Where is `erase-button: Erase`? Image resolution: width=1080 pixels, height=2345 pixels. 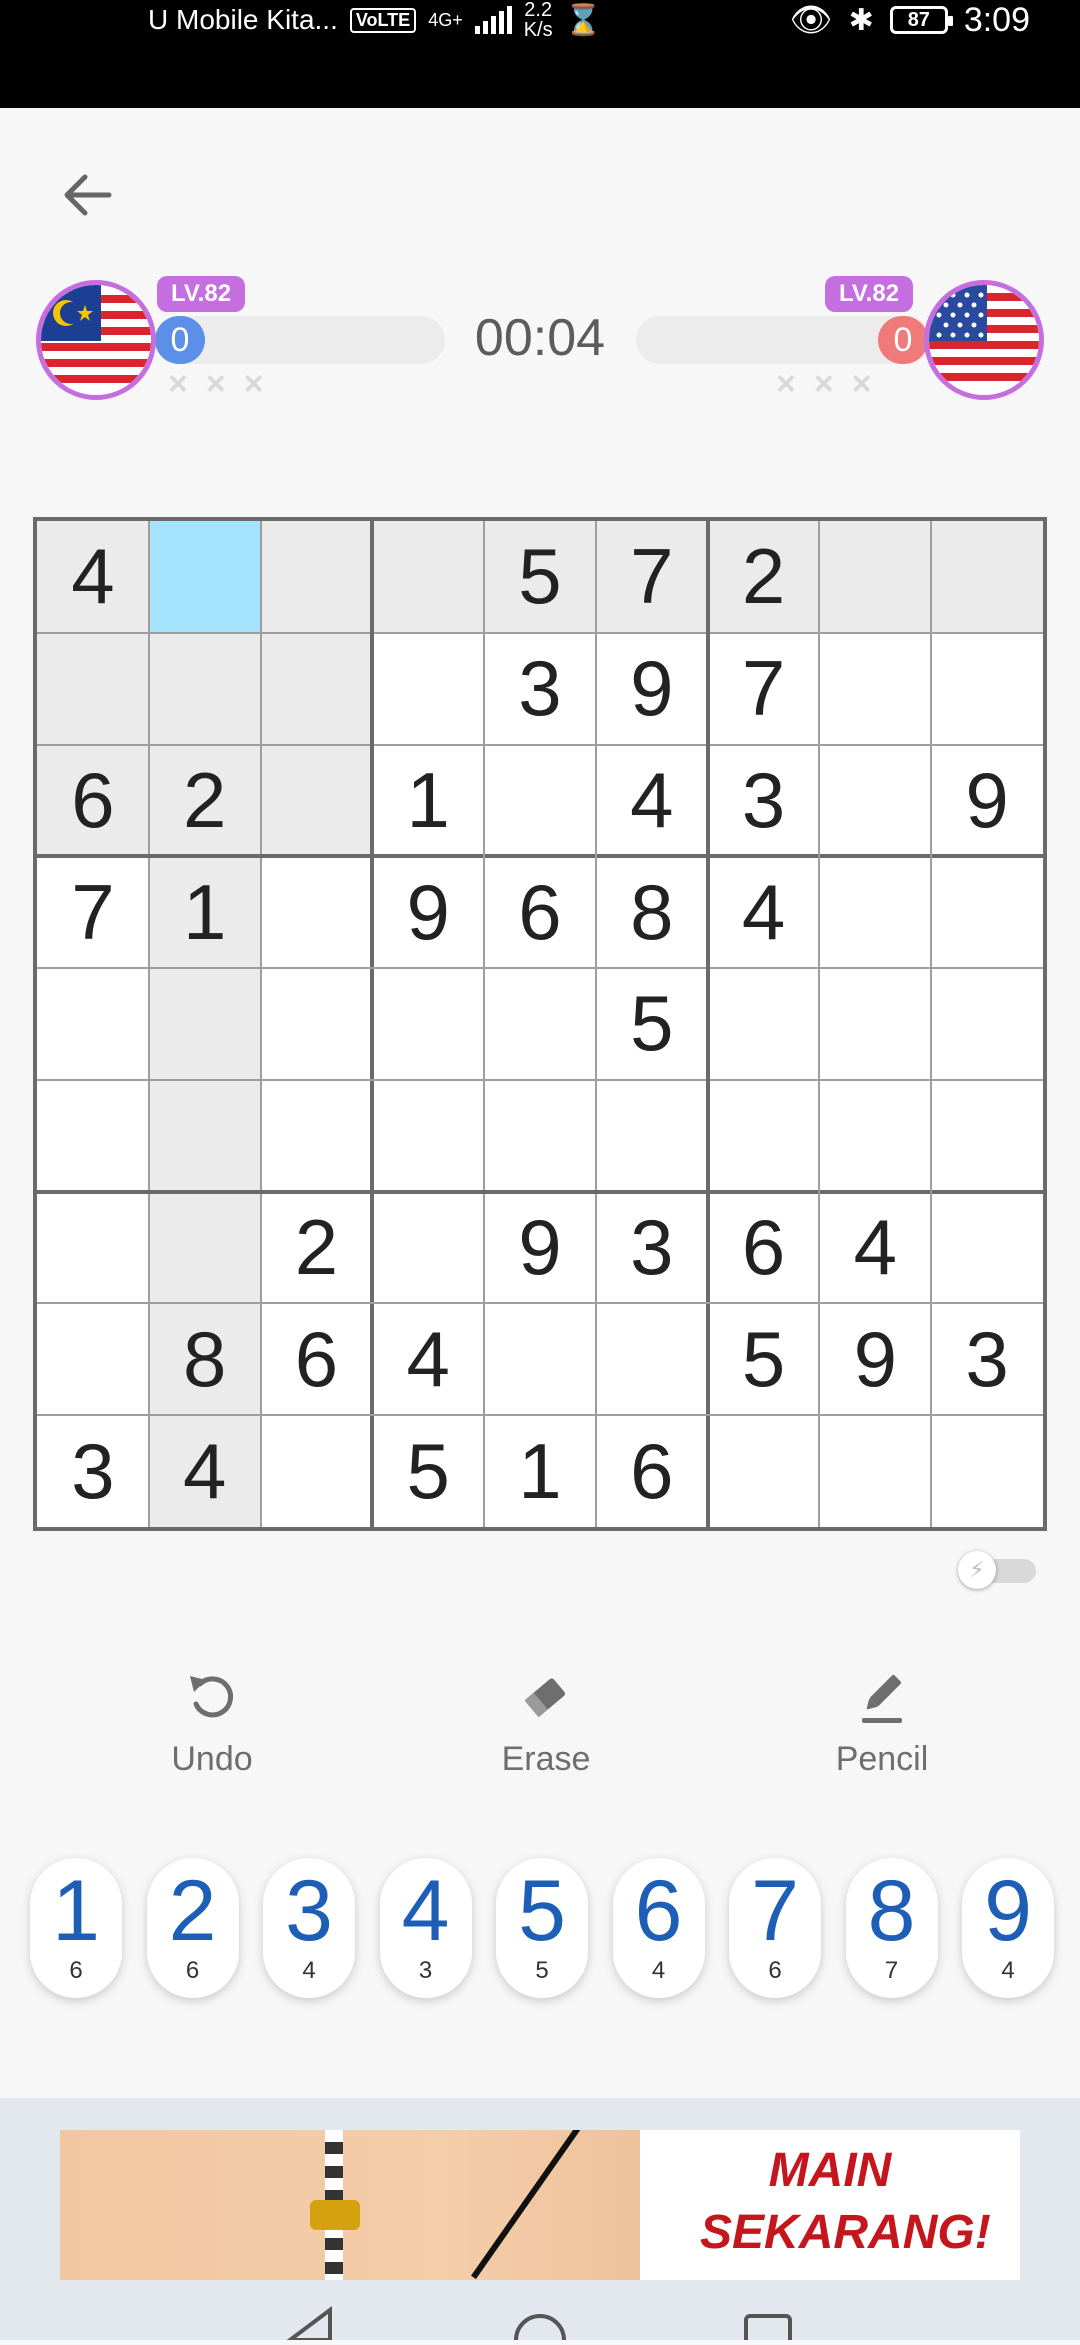
erase-button: Erase is located at coordinates (546, 1730).